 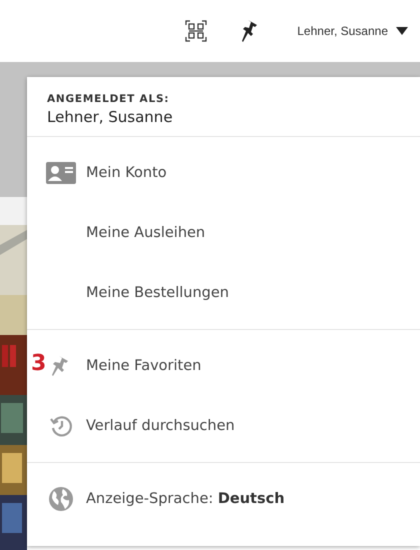 I want to click on menu-item: Meine Bestellungen, so click(x=157, y=293).